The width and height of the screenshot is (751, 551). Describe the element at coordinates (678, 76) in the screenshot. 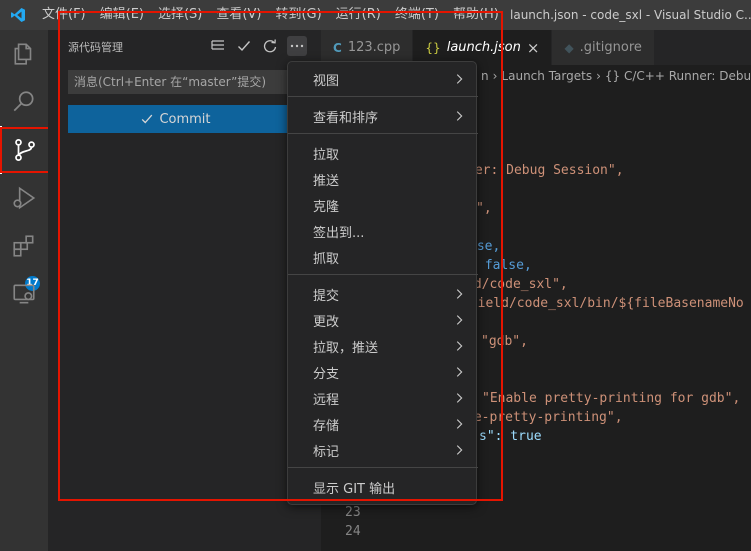

I see `breadcrumb-part: {} C/C++ Runner: Debug S` at that location.